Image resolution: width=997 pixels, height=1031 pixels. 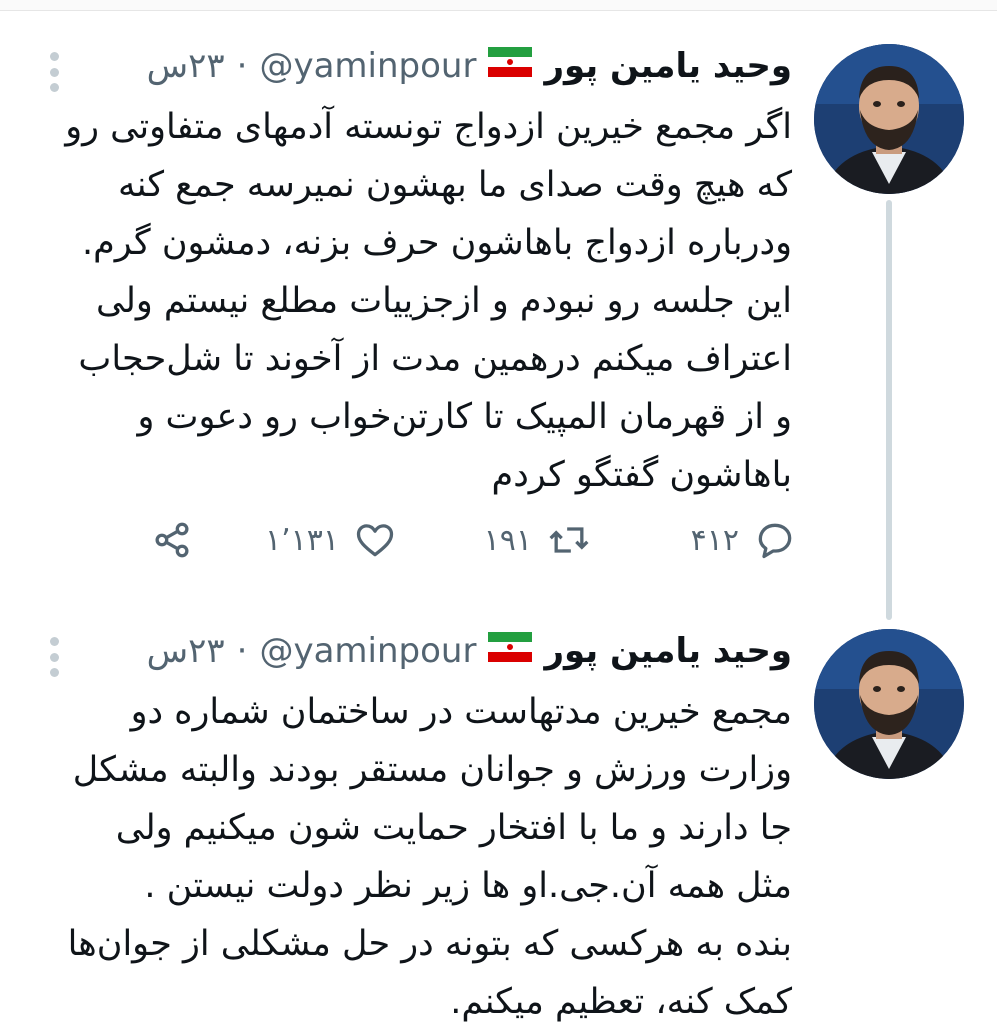 I want to click on like-count: ۱٬۱۳۱, so click(x=302, y=540).